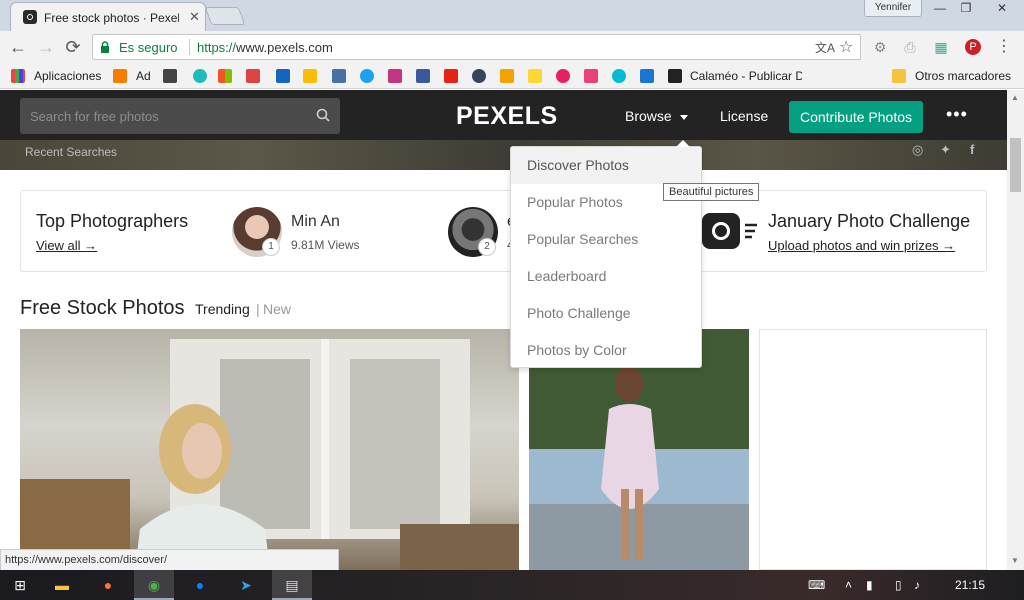 This screenshot has width=1024, height=600. I want to click on search-input: Search for free photos, so click(180, 116).